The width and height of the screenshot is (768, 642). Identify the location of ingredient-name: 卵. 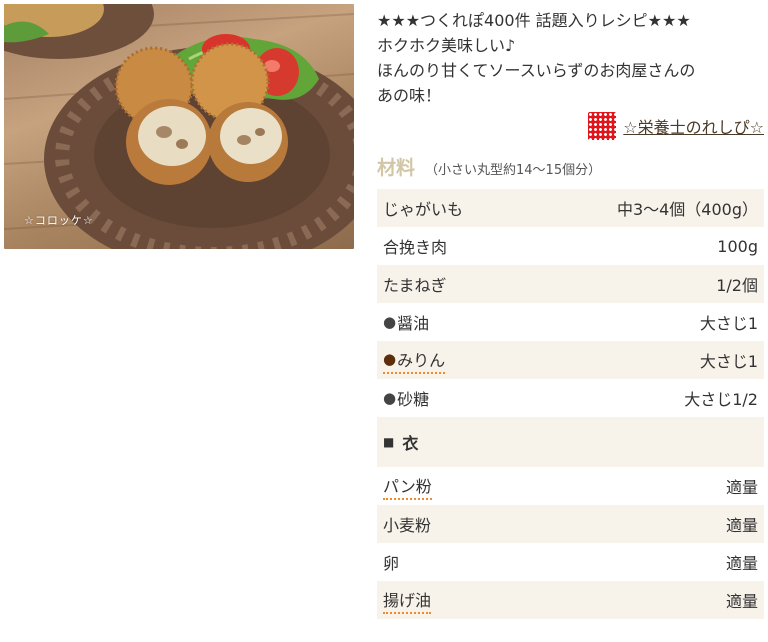
(391, 563).